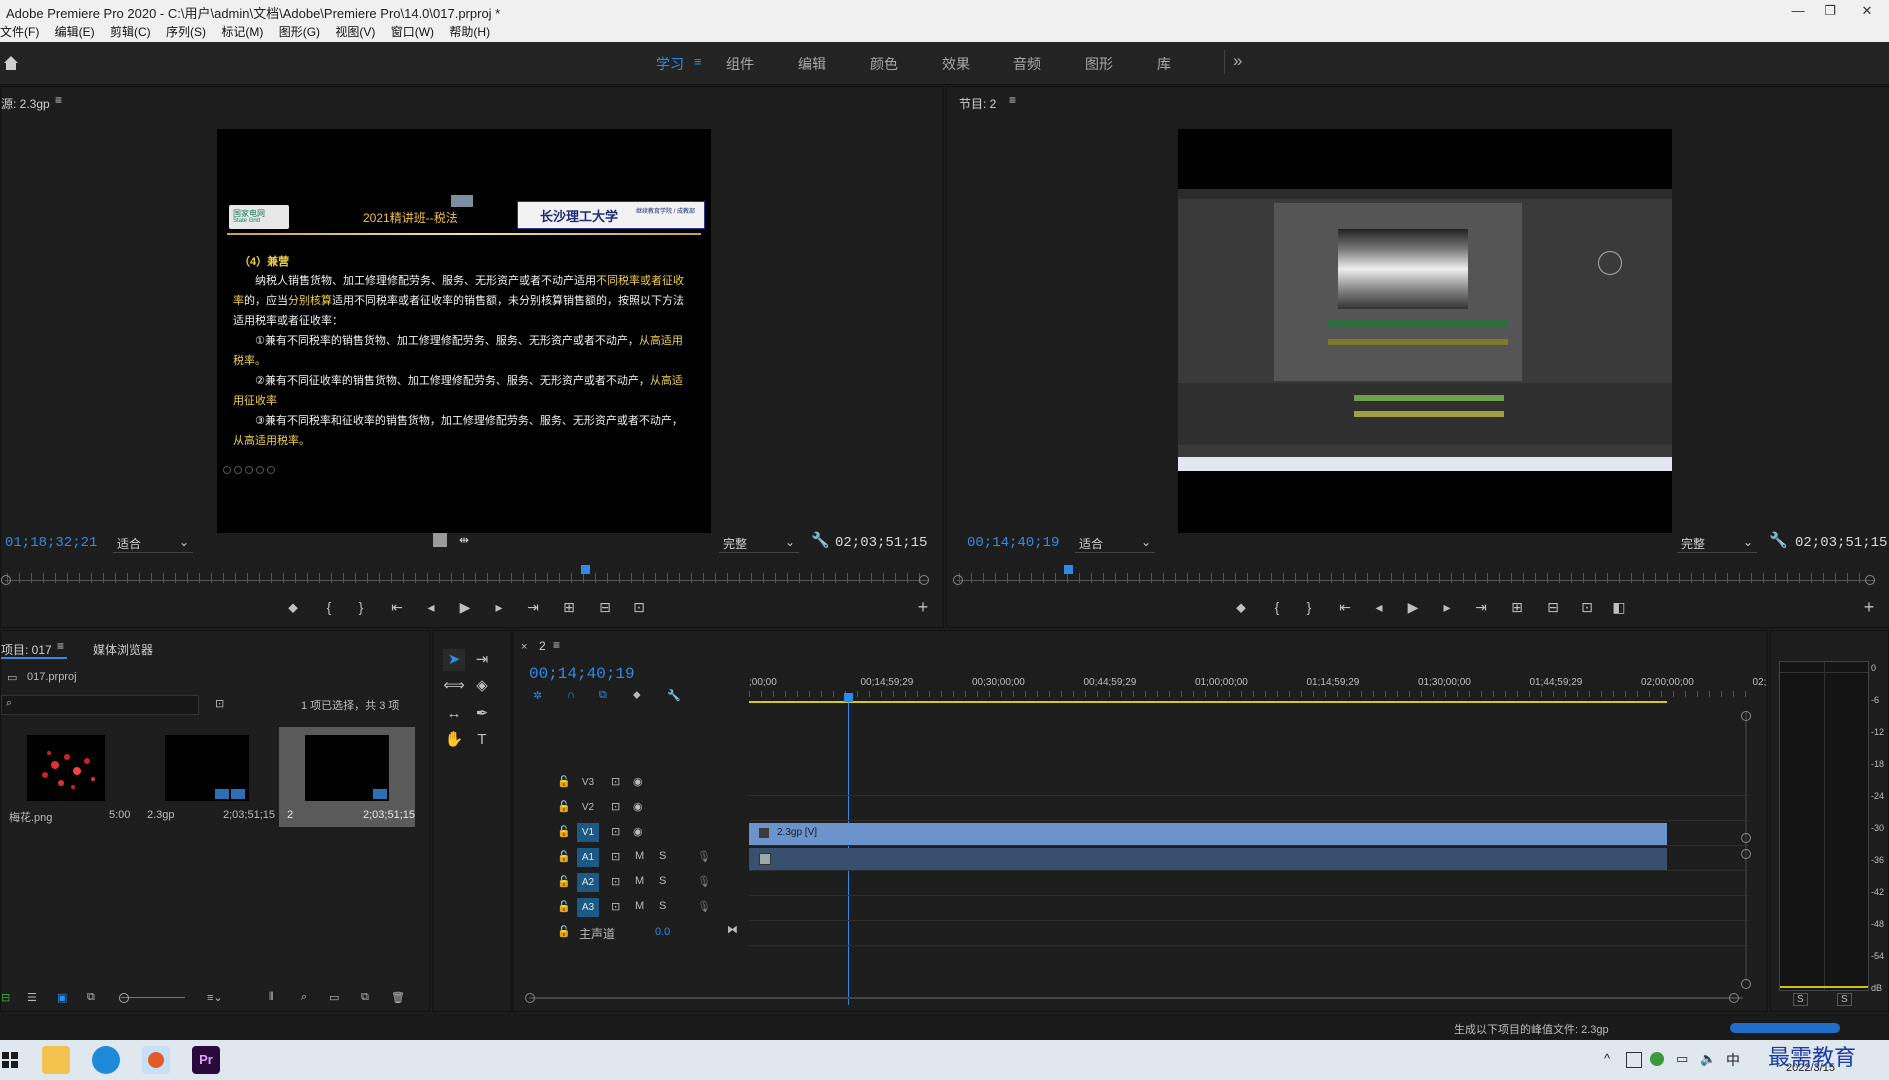 This screenshot has height=1080, width=1889. Describe the element at coordinates (740, 64) in the screenshot. I see `tab-assembly: 组件` at that location.